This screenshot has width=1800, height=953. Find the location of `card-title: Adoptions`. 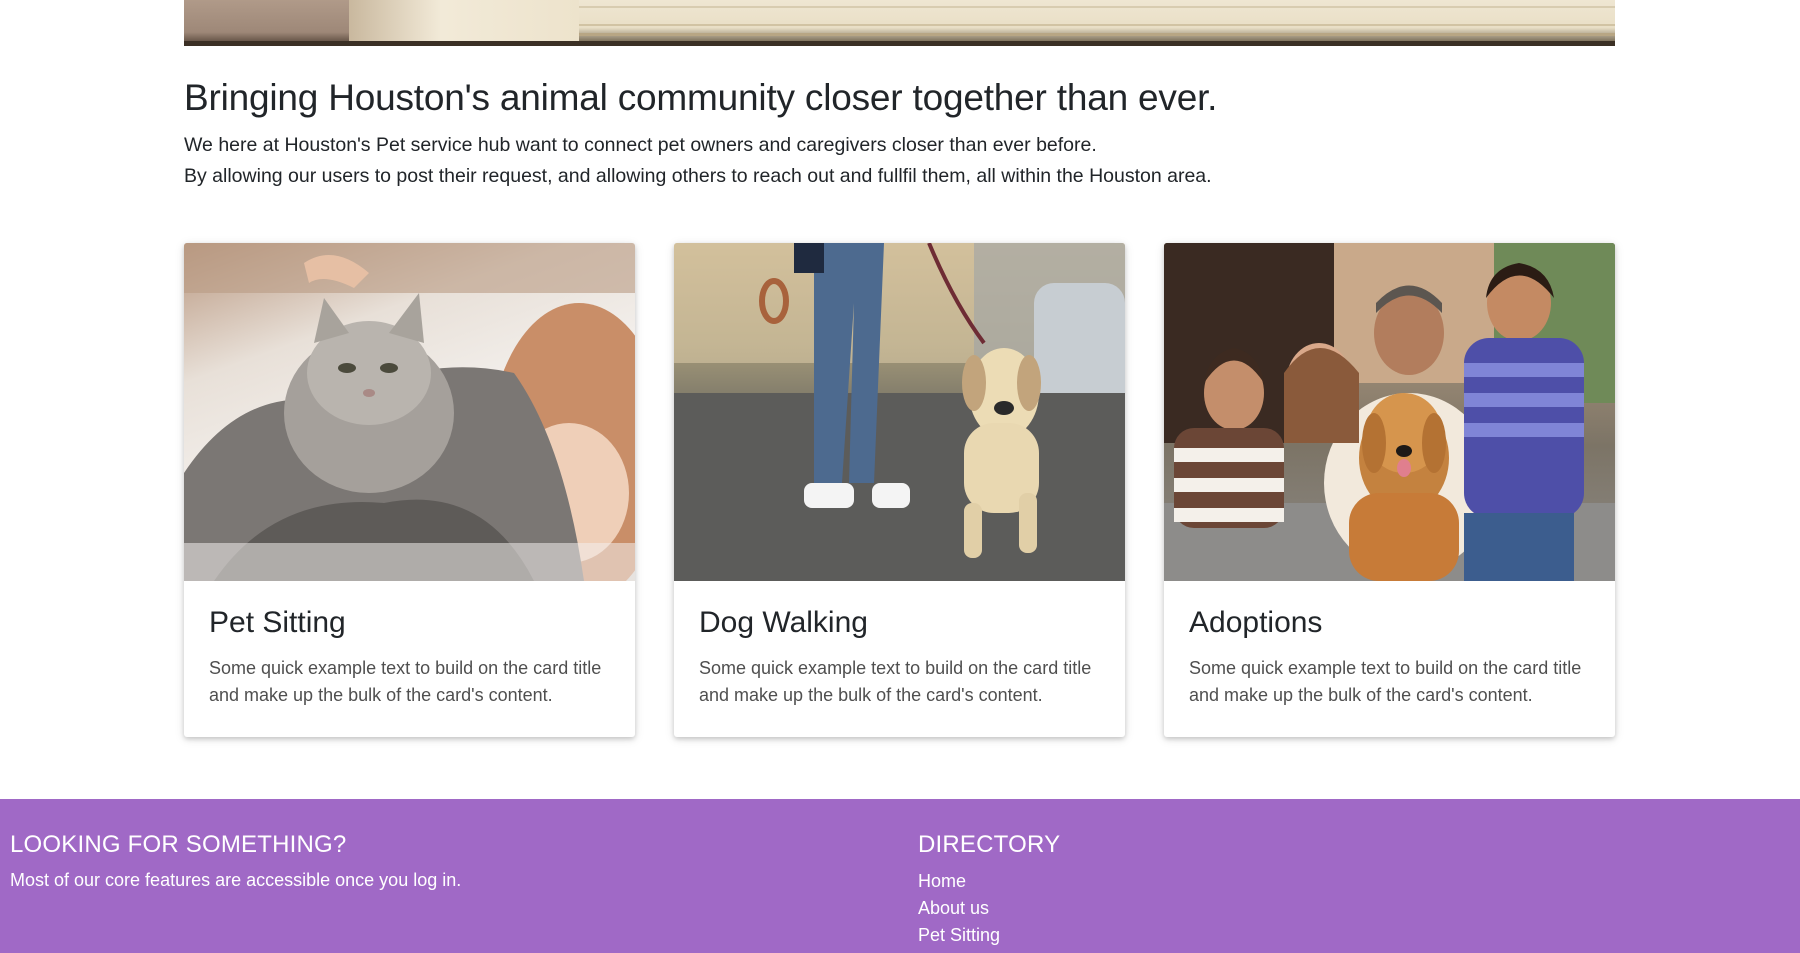

card-title: Adoptions is located at coordinates (1256, 622).